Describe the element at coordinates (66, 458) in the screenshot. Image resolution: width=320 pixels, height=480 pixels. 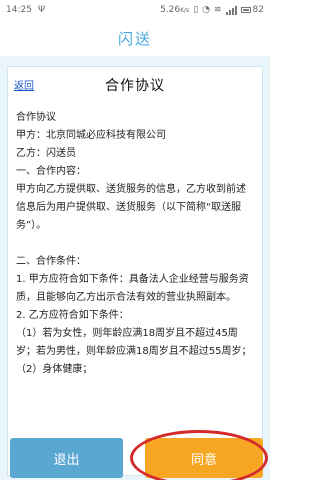
I see `exit-button: 退出` at that location.